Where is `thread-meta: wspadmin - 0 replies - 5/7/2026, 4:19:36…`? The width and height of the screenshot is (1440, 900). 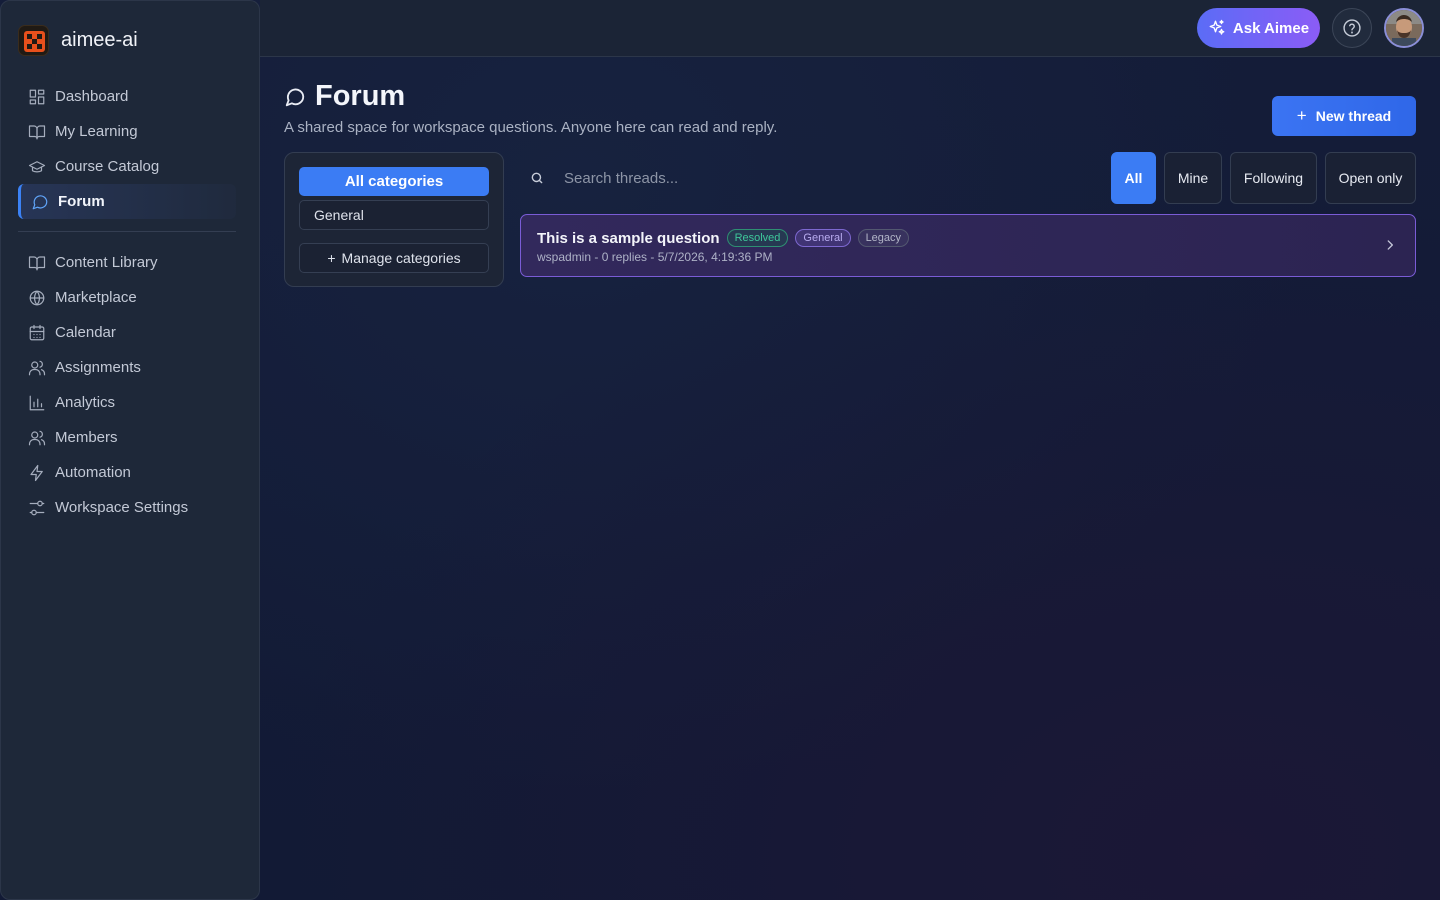 thread-meta: wspadmin - 0 replies - 5/7/2026, 4:19:36… is located at coordinates (655, 257).